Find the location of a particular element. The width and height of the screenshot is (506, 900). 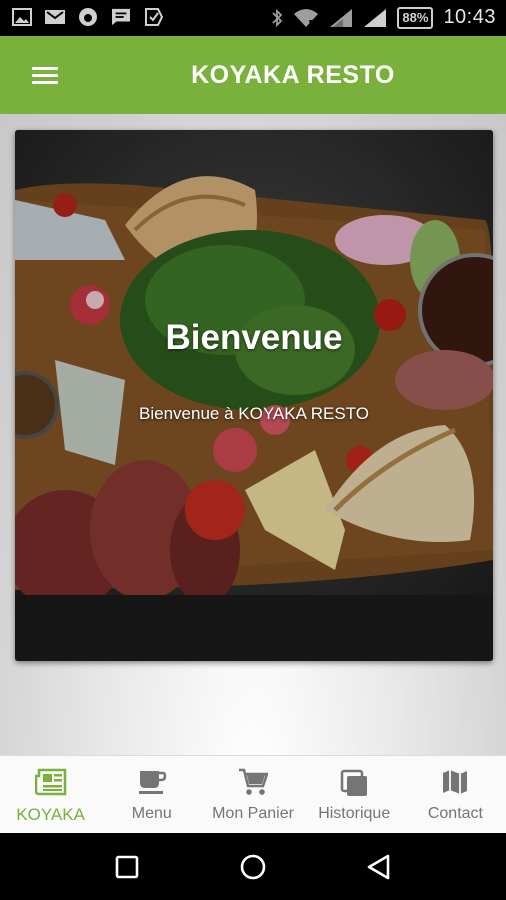

nav-item-contact: Contact is located at coordinates (455, 795).